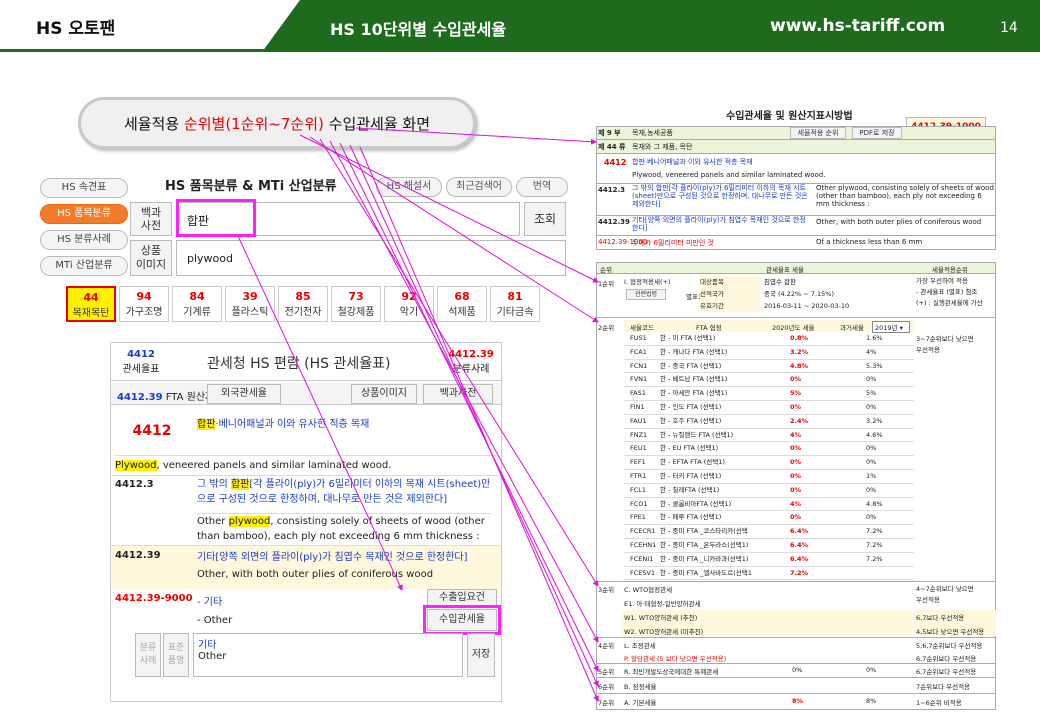 The image size is (1040, 720). Describe the element at coordinates (476, 136) in the screenshot. I see `arrow-to-order-button` at that location.